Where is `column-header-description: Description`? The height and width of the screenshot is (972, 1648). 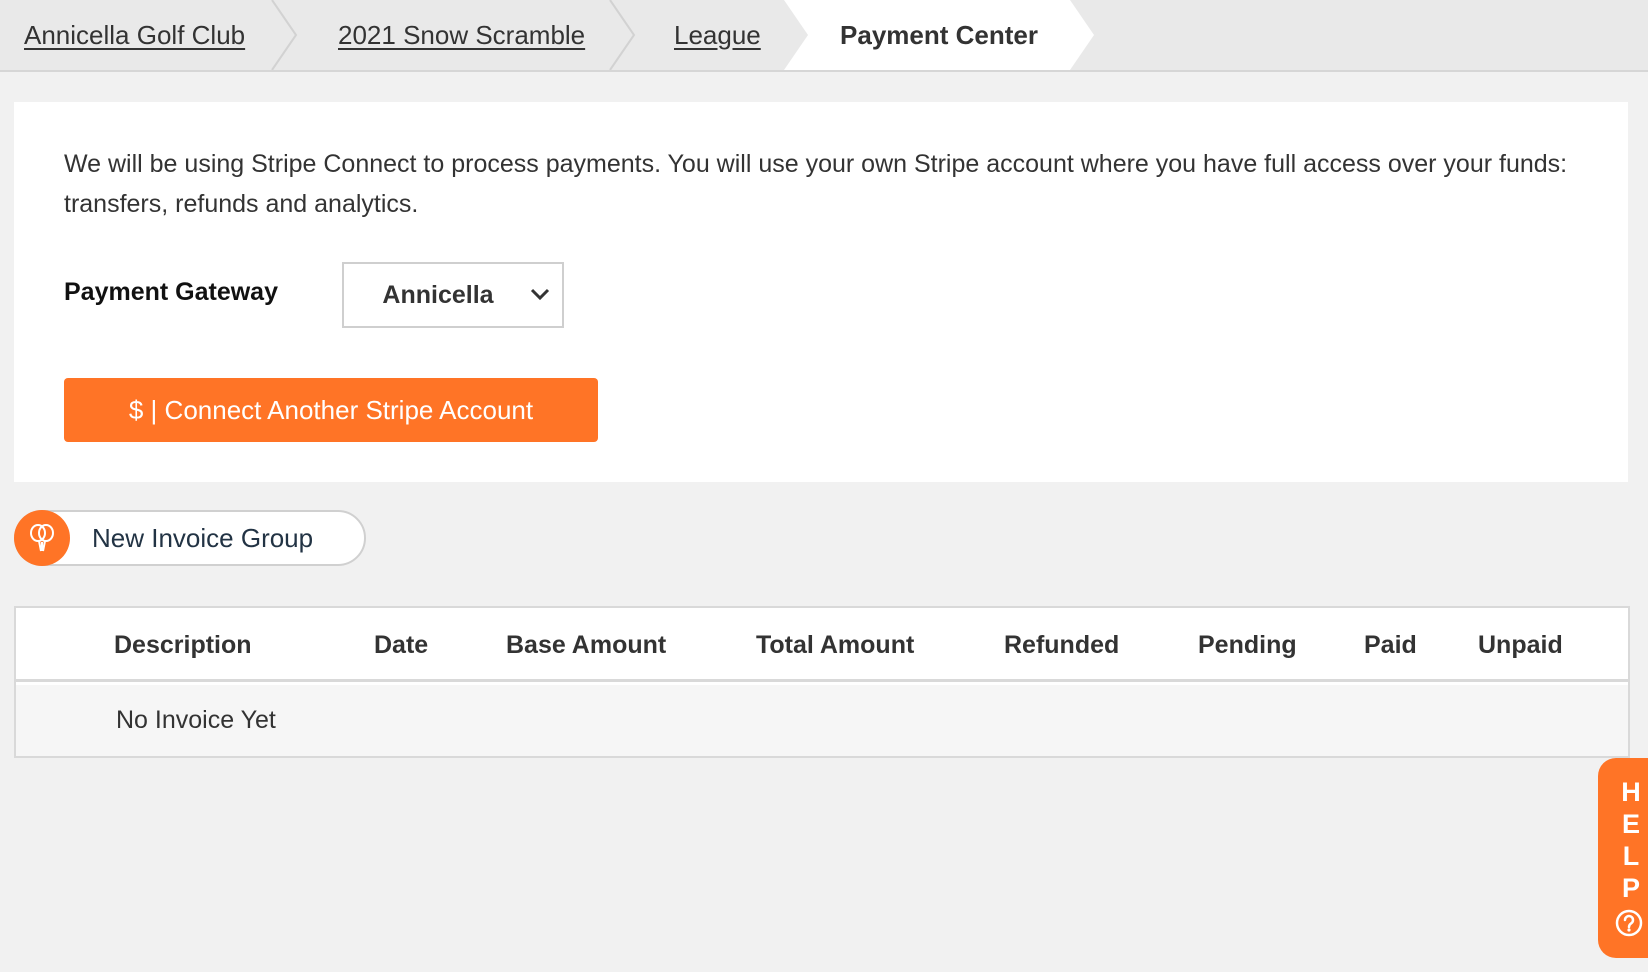 column-header-description: Description is located at coordinates (183, 645).